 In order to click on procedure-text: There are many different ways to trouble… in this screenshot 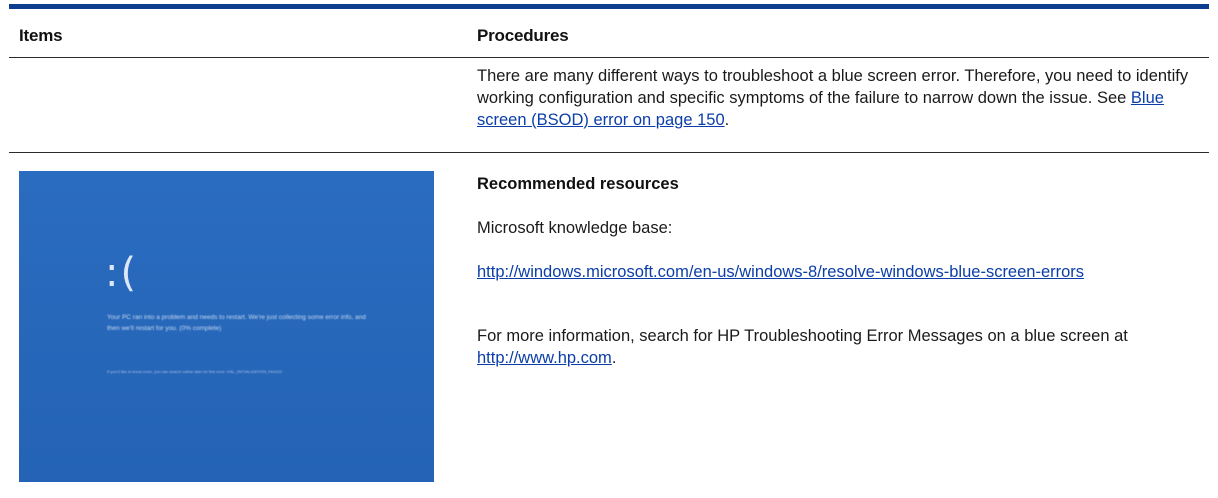, I will do `click(833, 98)`.